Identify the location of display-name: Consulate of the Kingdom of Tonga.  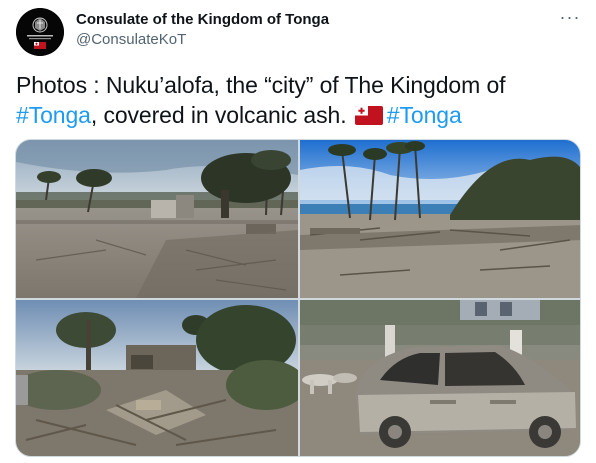
(202, 19).